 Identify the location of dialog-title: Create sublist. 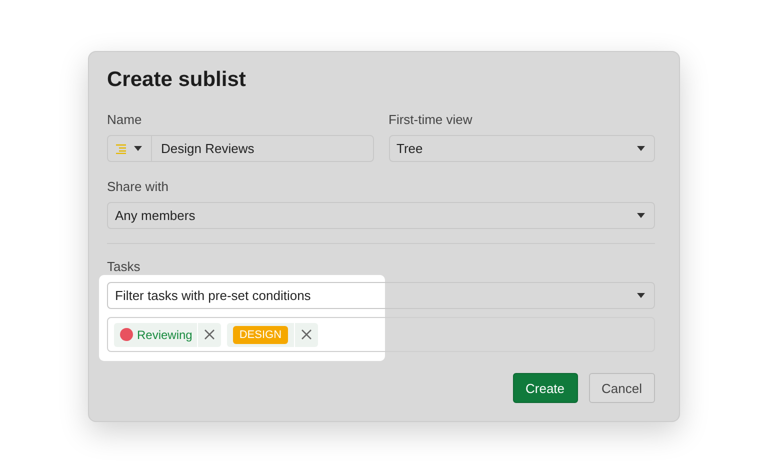
(177, 80).